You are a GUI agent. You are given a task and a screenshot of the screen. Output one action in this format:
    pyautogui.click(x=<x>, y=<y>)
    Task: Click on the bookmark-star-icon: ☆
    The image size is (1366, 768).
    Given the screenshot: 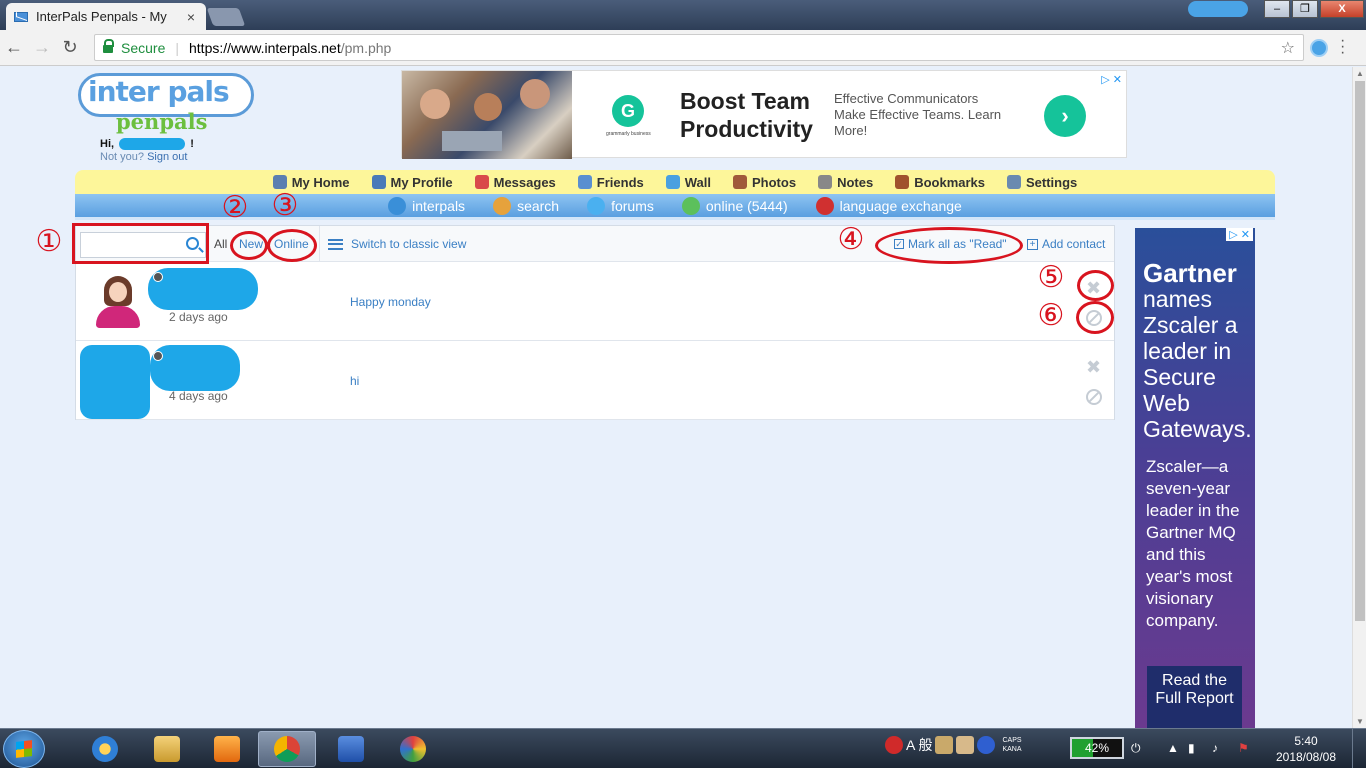 What is the action you would take?
    pyautogui.click(x=1288, y=48)
    